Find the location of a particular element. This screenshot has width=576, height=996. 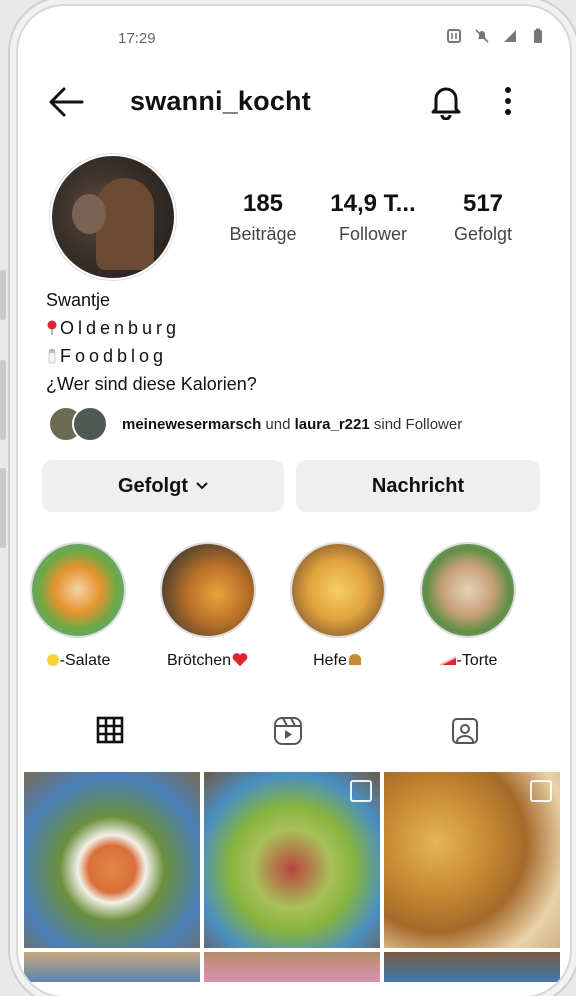

stat-value: 185 is located at coordinates (263, 203).